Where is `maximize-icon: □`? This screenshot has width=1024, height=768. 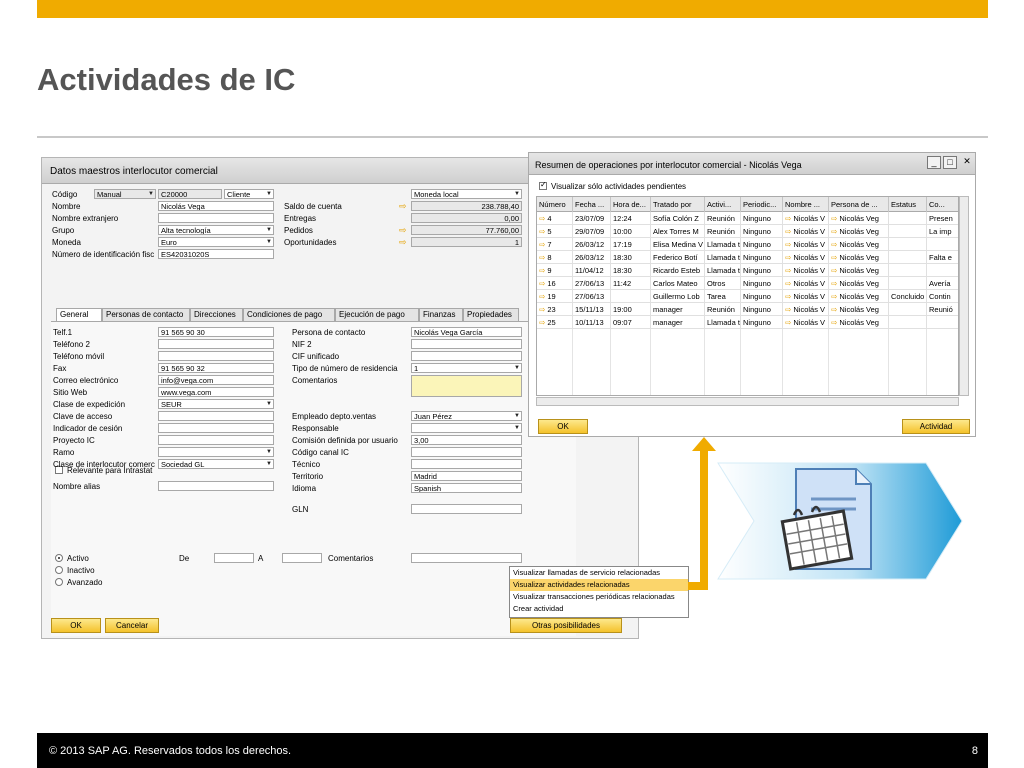 maximize-icon: □ is located at coordinates (950, 162).